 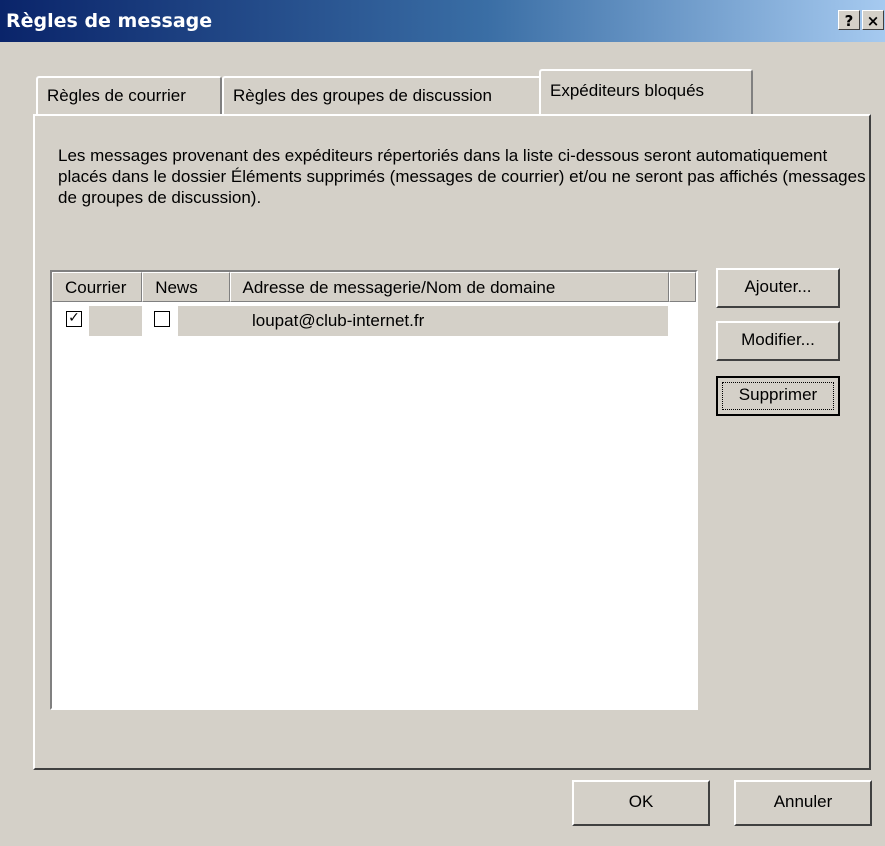 I want to click on mail-cell-highlight, so click(x=115, y=321).